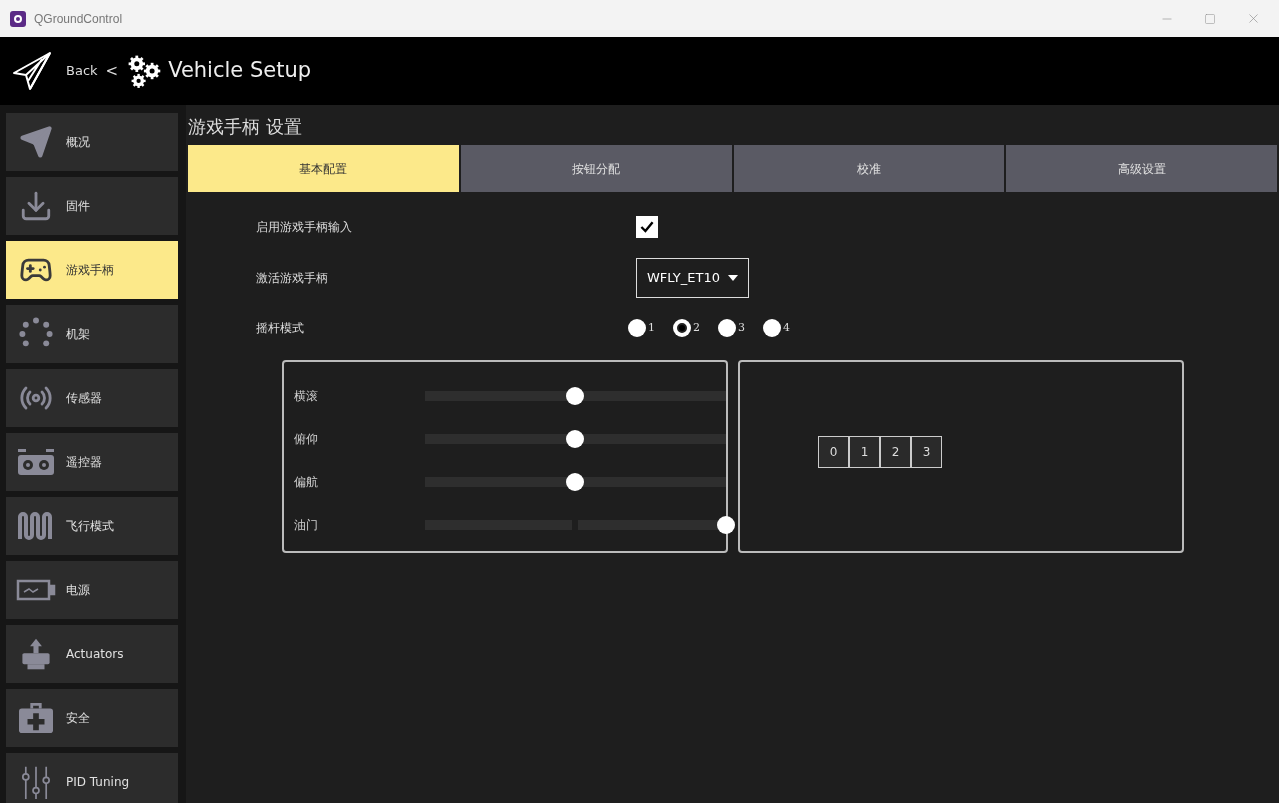 The width and height of the screenshot is (1279, 803). What do you see at coordinates (92, 590) in the screenshot?
I see `sidebar-item: 电源` at bounding box center [92, 590].